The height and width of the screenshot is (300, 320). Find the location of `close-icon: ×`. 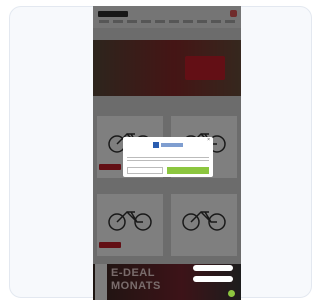

close-icon: × is located at coordinates (208, 140).